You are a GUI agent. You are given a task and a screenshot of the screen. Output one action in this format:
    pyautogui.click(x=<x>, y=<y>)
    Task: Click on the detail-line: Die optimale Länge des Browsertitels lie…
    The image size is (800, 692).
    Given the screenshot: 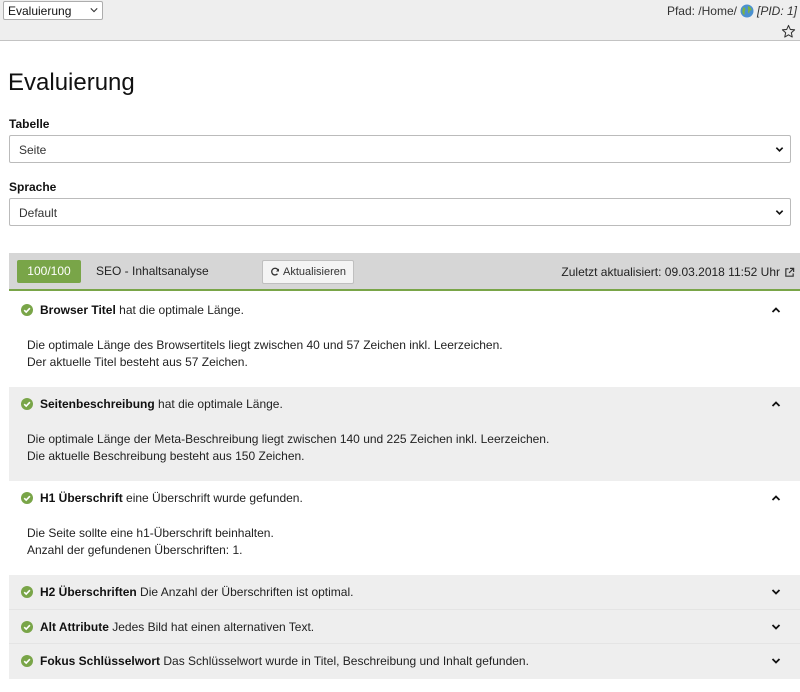 What is the action you would take?
    pyautogui.click(x=265, y=345)
    